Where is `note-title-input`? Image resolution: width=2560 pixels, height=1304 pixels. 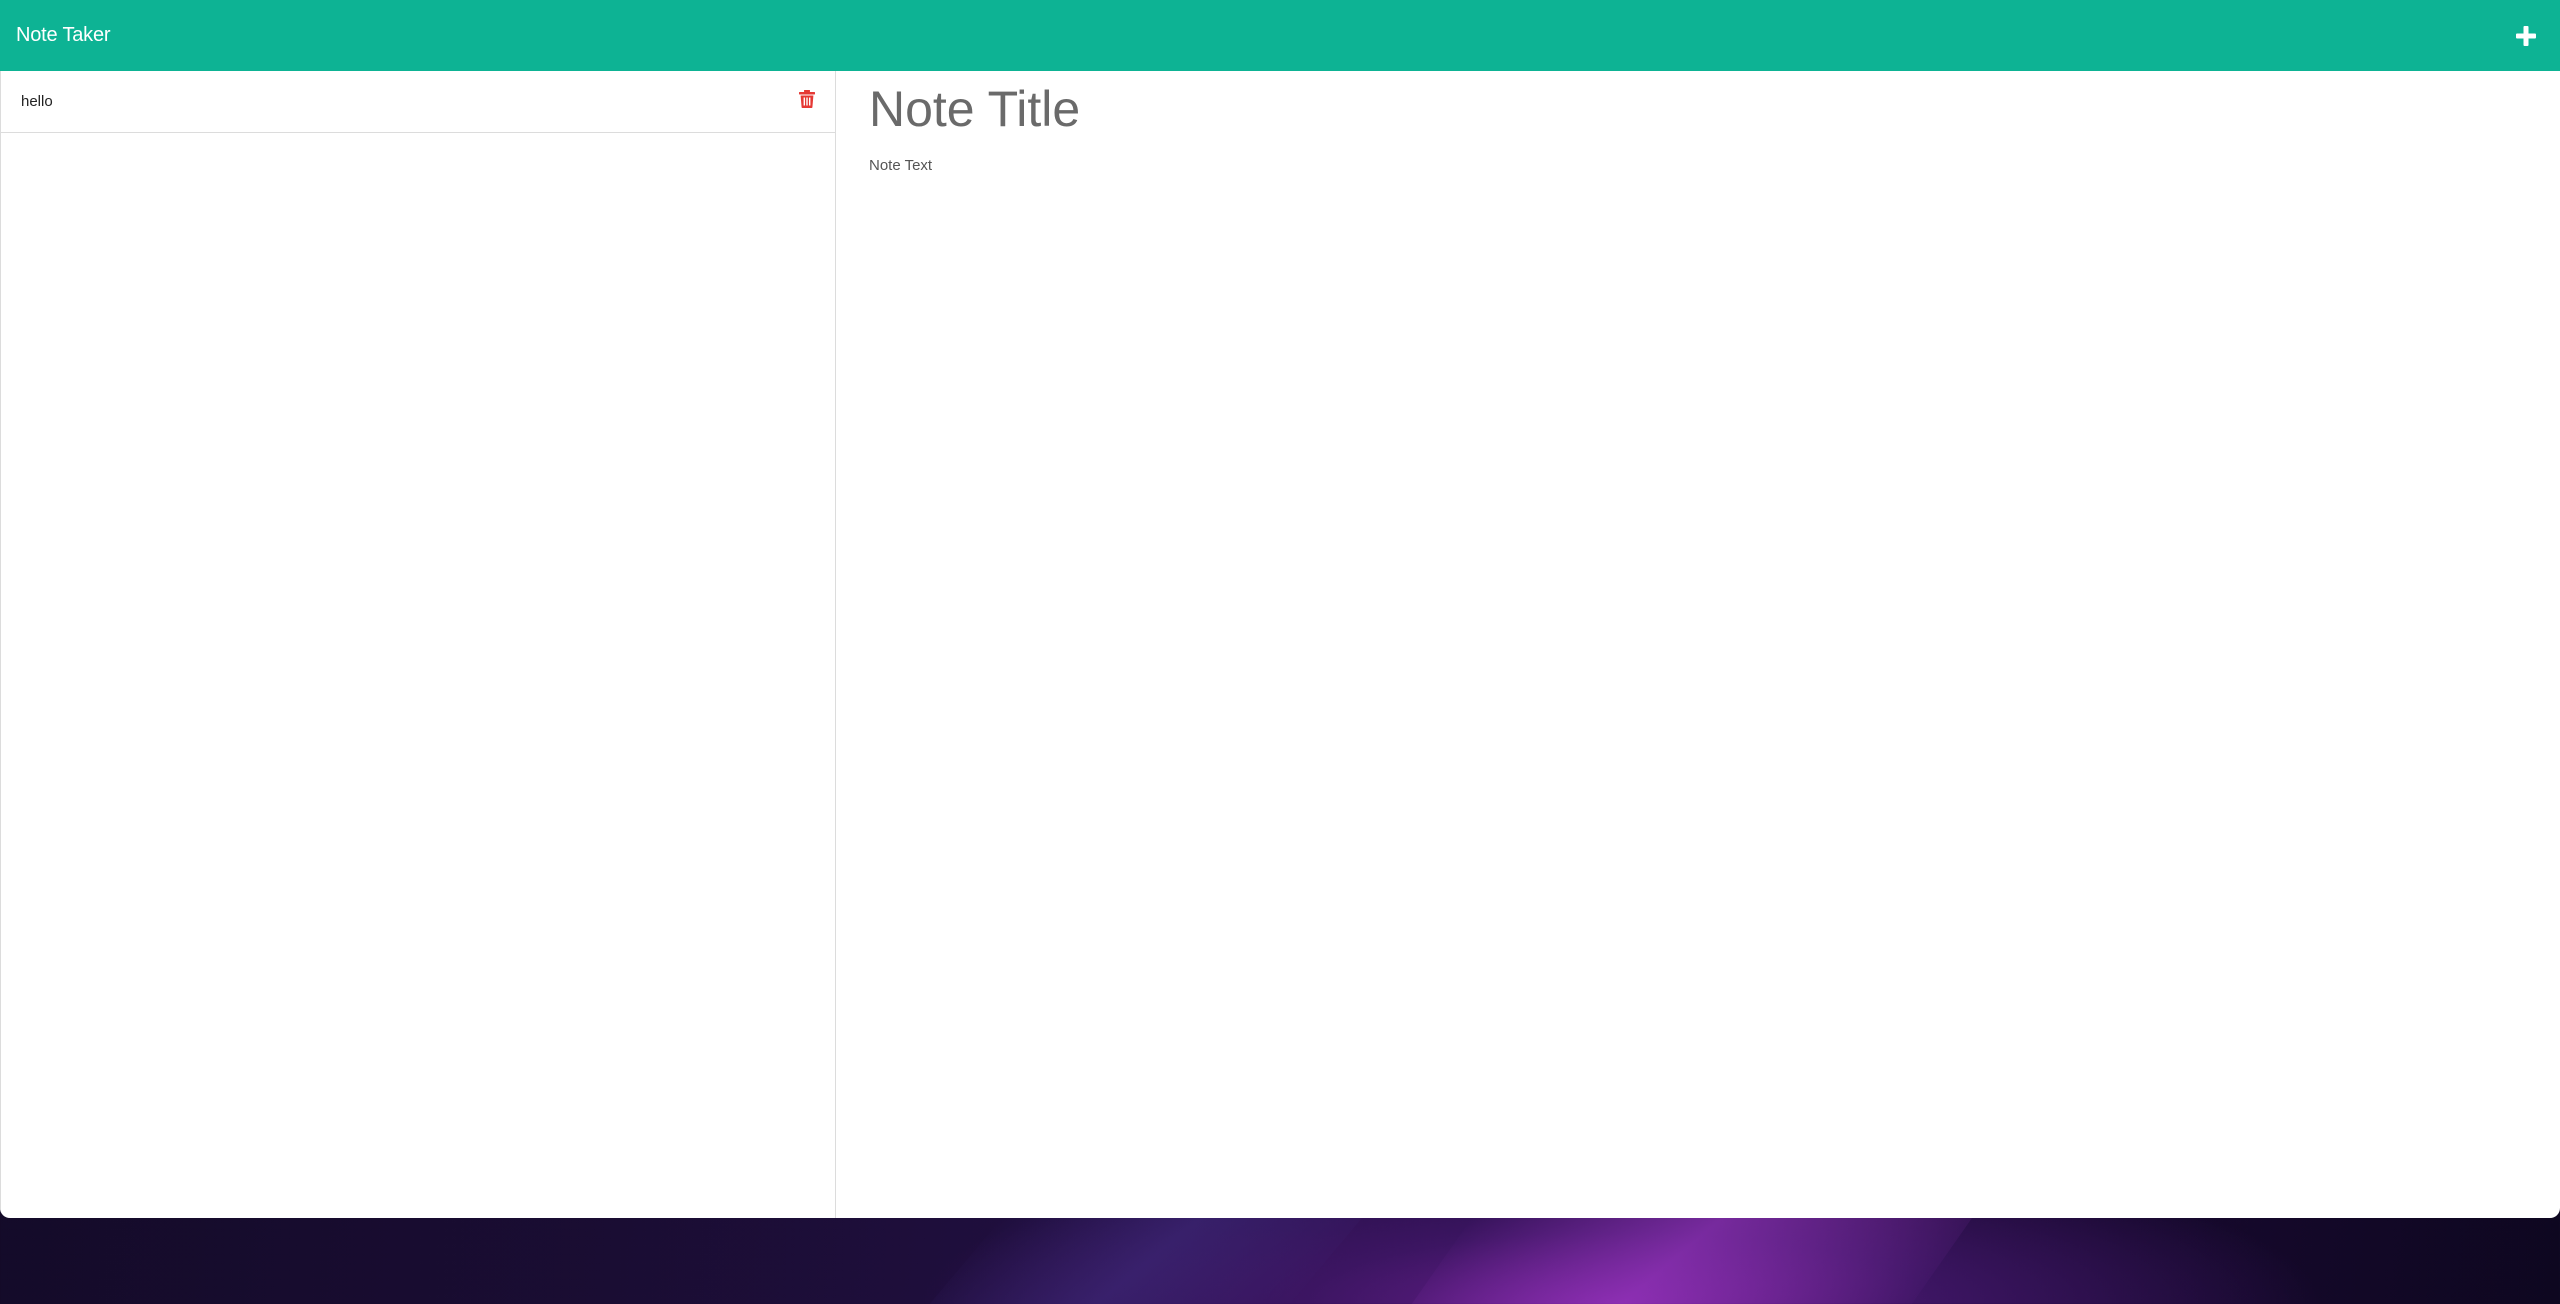 note-title-input is located at coordinates (1698, 109).